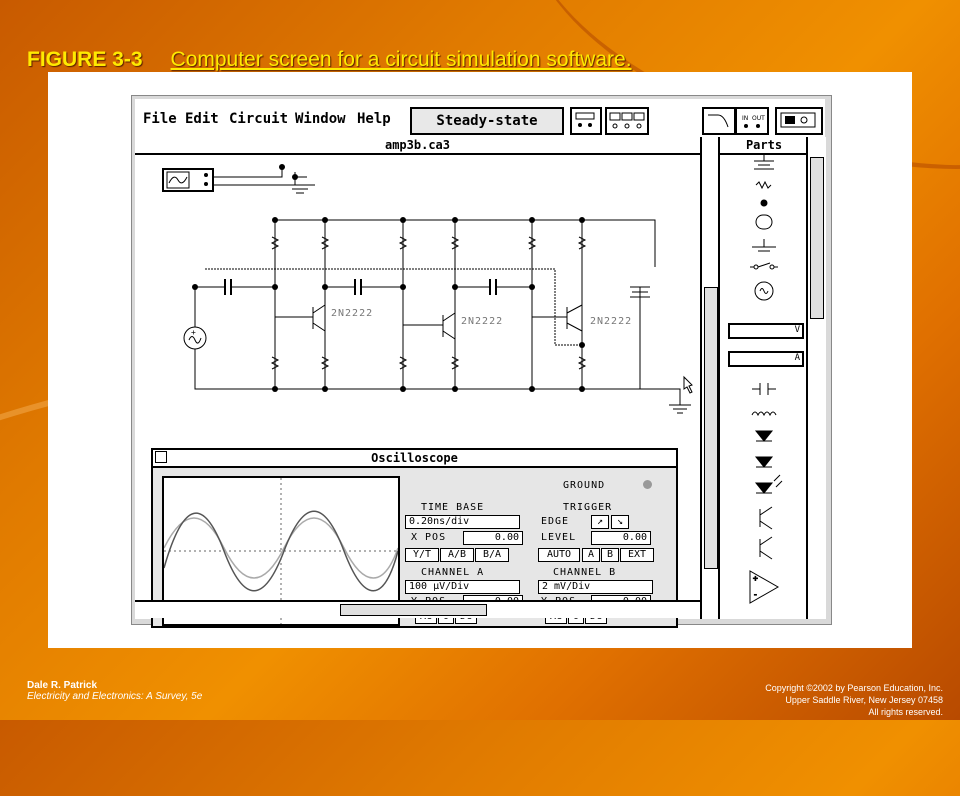  Describe the element at coordinates (719, 121) in the screenshot. I see `bode-plotter-icon` at that location.